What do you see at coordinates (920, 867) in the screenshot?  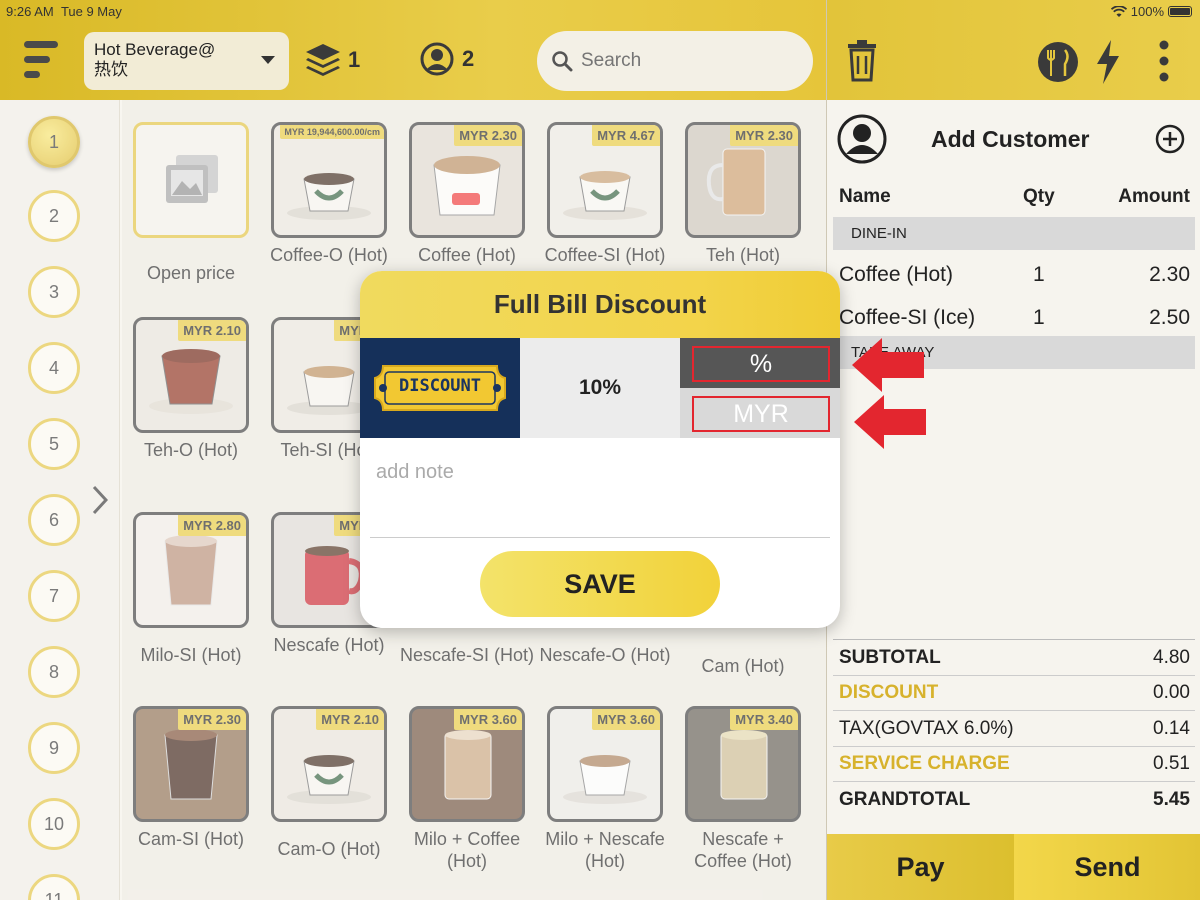 I see `pay-button: Pay` at bounding box center [920, 867].